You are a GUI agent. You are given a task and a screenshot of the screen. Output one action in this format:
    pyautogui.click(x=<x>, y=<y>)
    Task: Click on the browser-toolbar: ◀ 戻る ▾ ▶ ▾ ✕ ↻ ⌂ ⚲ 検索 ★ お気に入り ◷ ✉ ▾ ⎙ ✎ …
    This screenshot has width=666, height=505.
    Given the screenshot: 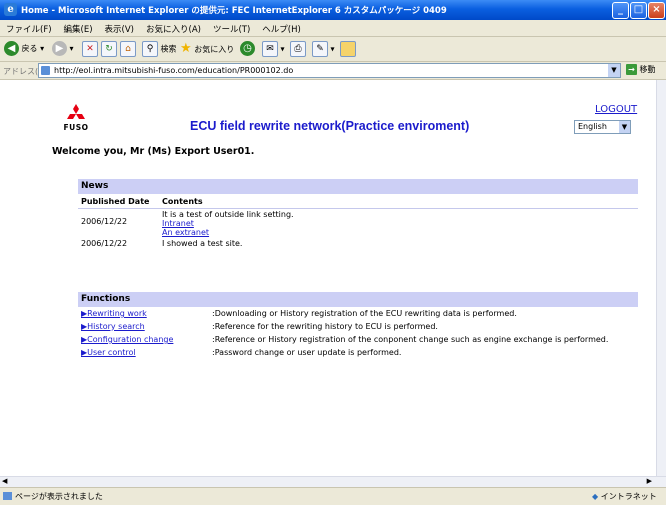 What is the action you would take?
    pyautogui.click(x=333, y=49)
    